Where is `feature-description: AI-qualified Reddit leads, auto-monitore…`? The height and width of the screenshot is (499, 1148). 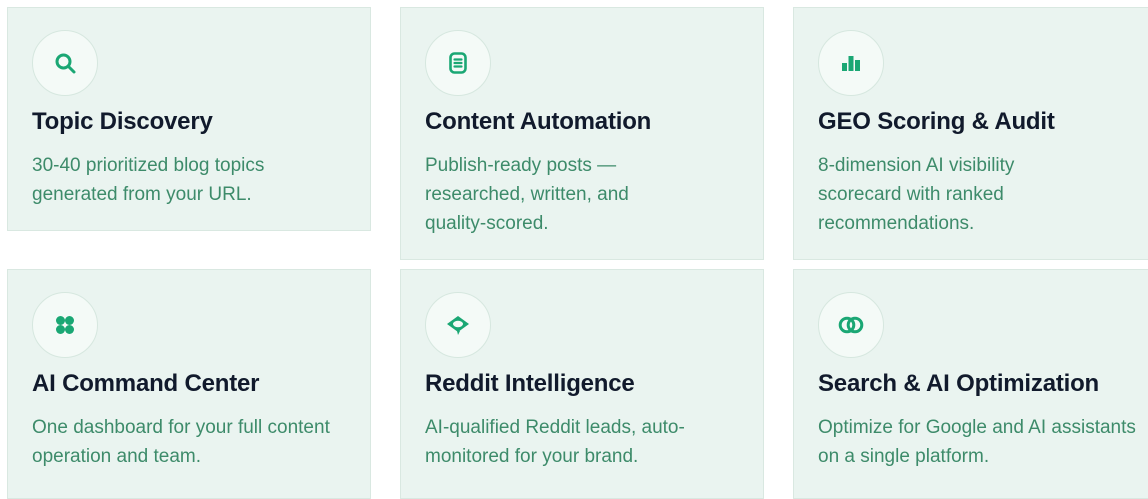
feature-description: AI-qualified Reddit leads, auto-monitore… is located at coordinates (555, 442).